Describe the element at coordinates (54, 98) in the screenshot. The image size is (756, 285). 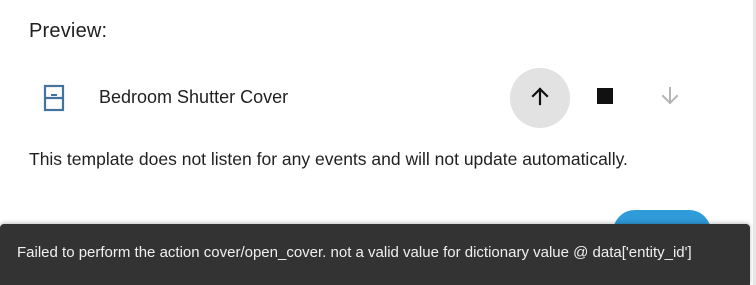
I see `window-shutter-icon` at that location.